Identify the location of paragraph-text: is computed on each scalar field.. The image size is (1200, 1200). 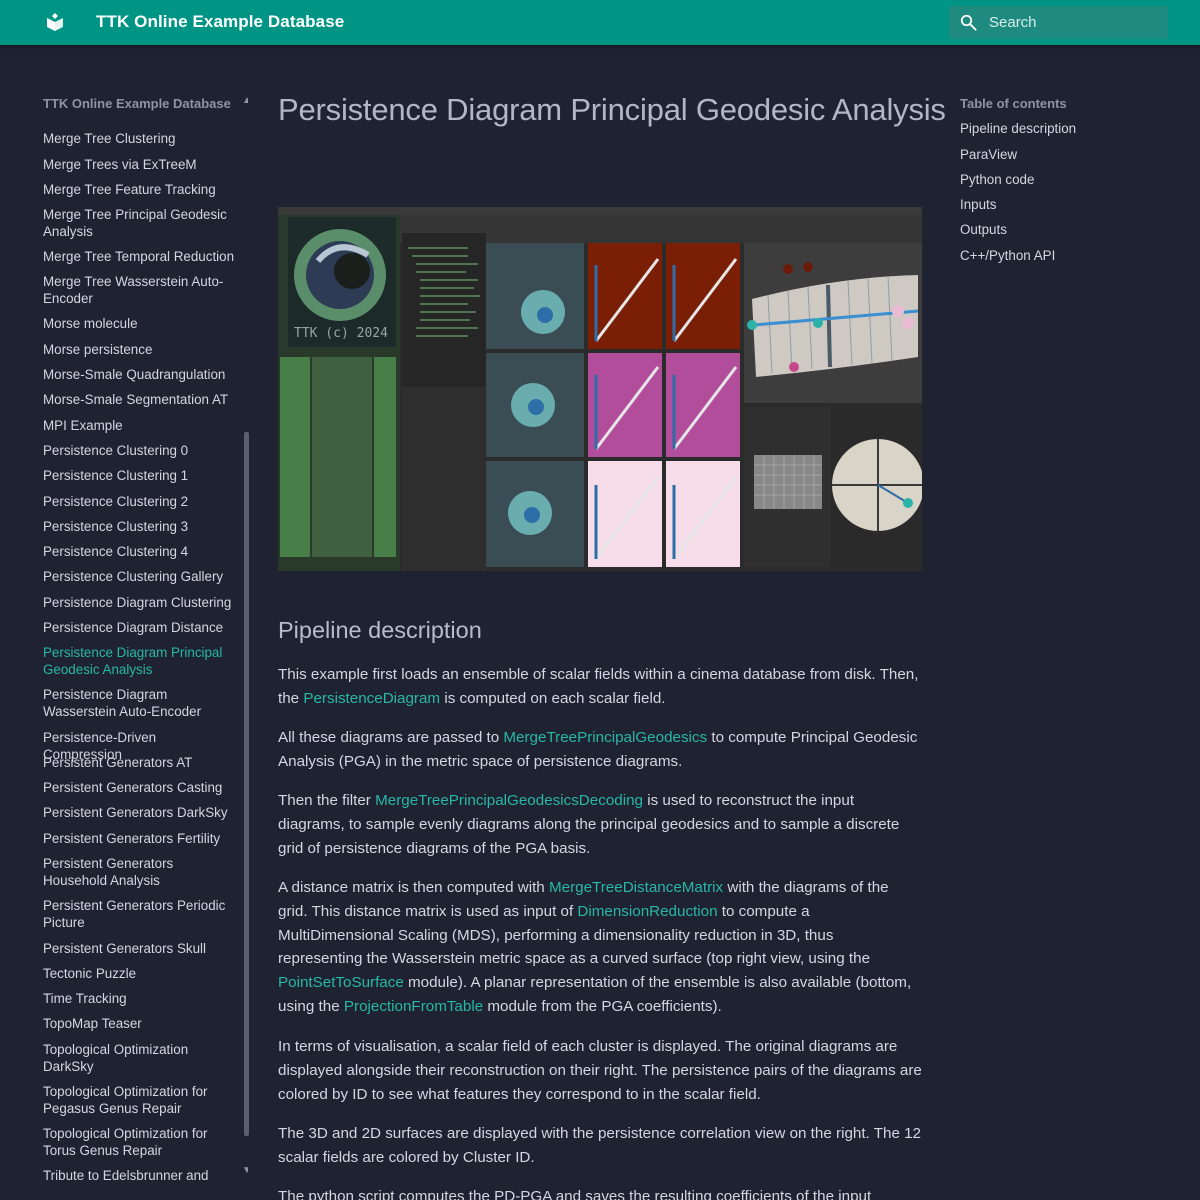
(553, 698).